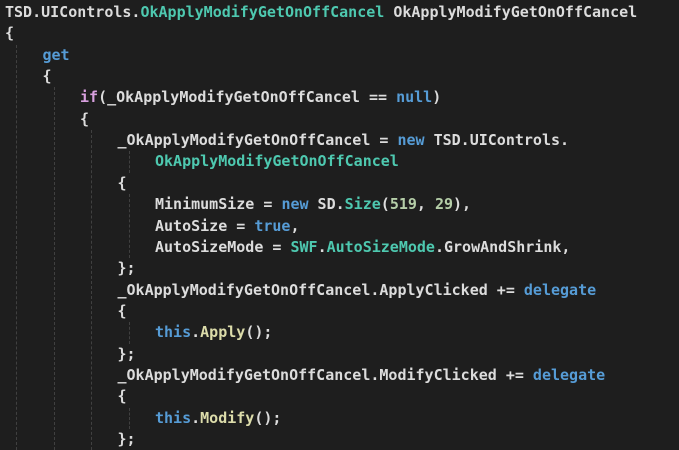 The height and width of the screenshot is (450, 679). Describe the element at coordinates (89, 97) in the screenshot. I see `code-token: if` at that location.